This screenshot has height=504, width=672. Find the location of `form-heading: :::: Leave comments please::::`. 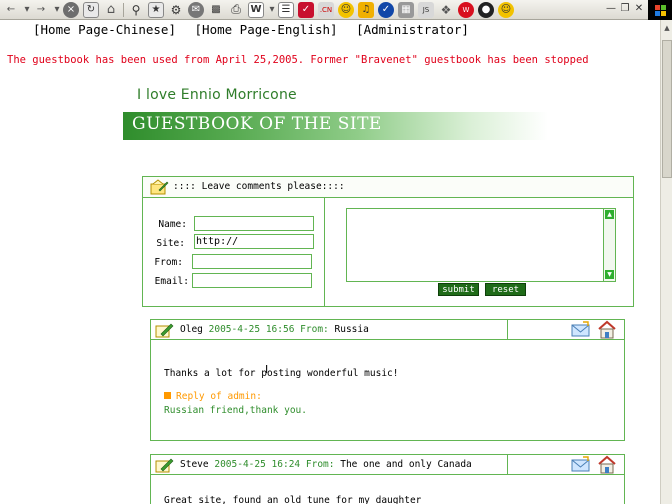

form-heading: :::: Leave comments please:::: is located at coordinates (259, 186).